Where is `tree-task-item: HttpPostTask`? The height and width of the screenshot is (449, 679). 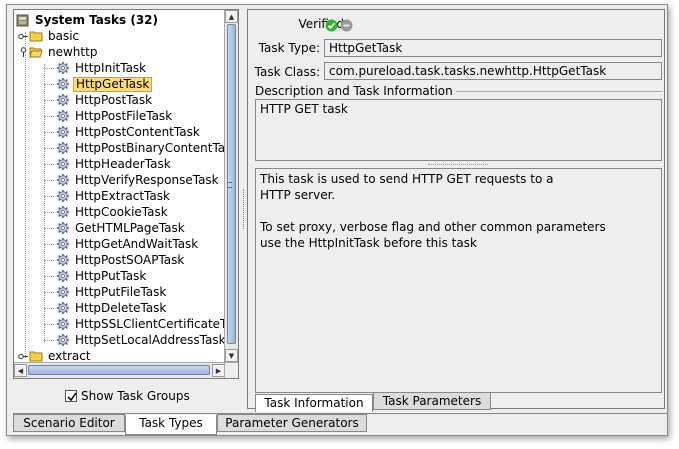 tree-task-item: HttpPostTask is located at coordinates (105, 100).